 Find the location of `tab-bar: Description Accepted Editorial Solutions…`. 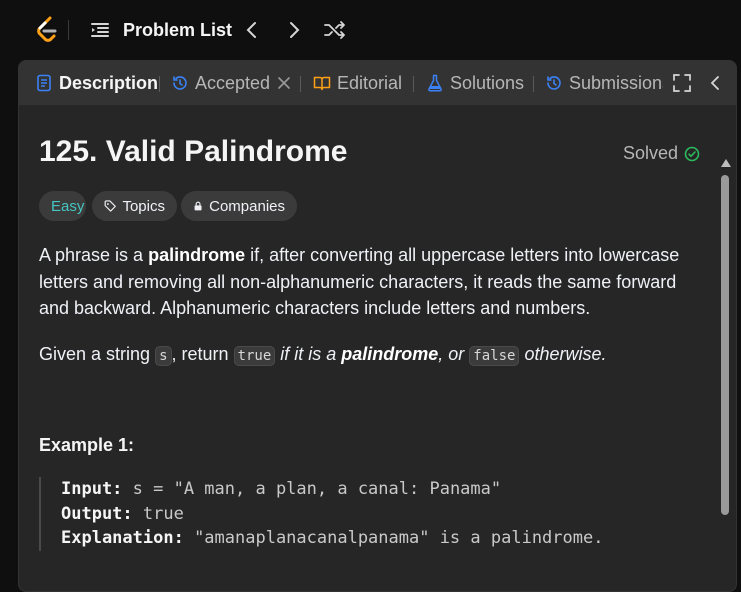

tab-bar: Description Accepted Editorial Solutions… is located at coordinates (377, 83).